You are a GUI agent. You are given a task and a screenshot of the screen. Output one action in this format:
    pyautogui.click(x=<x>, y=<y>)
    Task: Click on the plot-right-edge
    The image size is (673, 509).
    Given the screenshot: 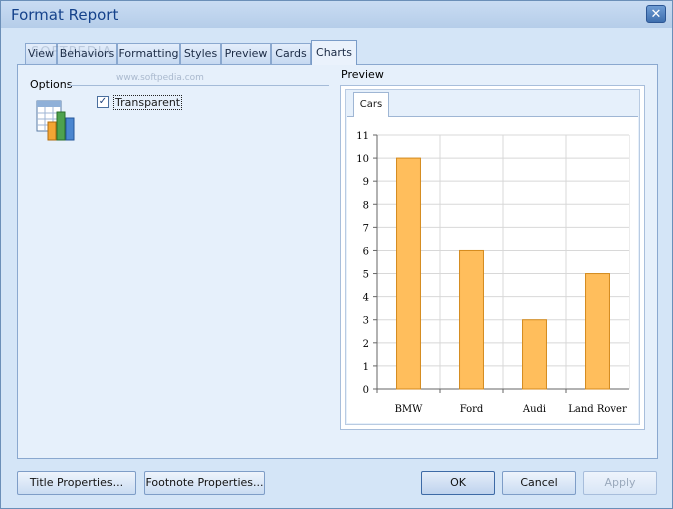 What is the action you would take?
    pyautogui.click(x=629, y=262)
    